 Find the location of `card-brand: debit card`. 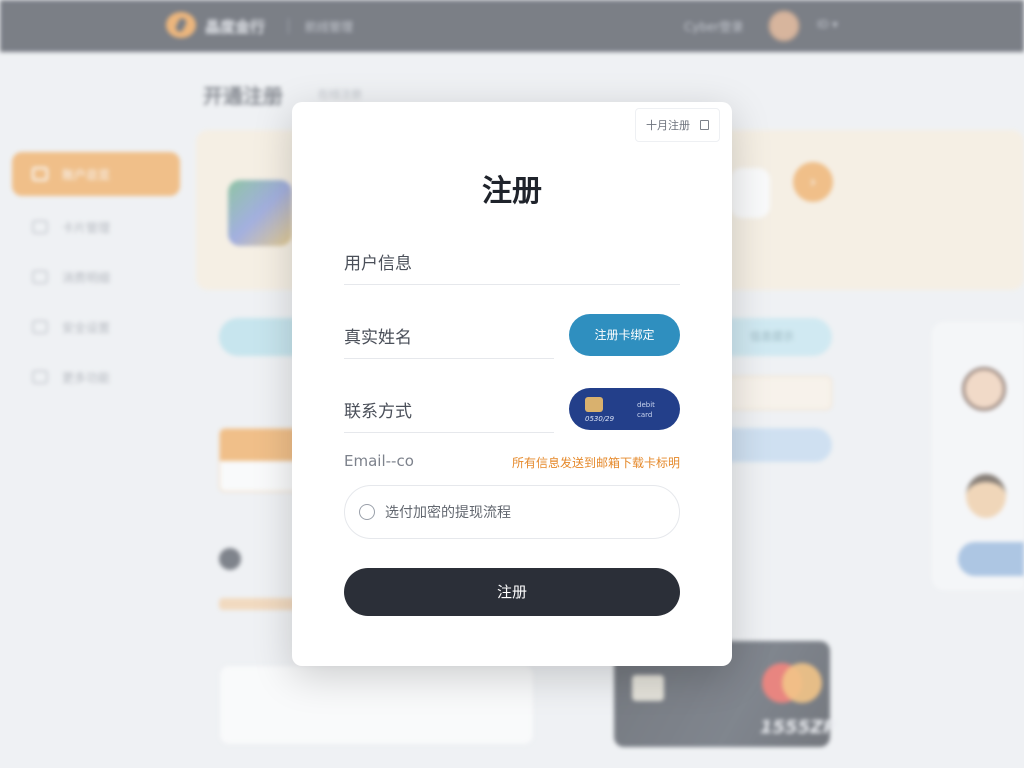

card-brand: debit card is located at coordinates (646, 410).